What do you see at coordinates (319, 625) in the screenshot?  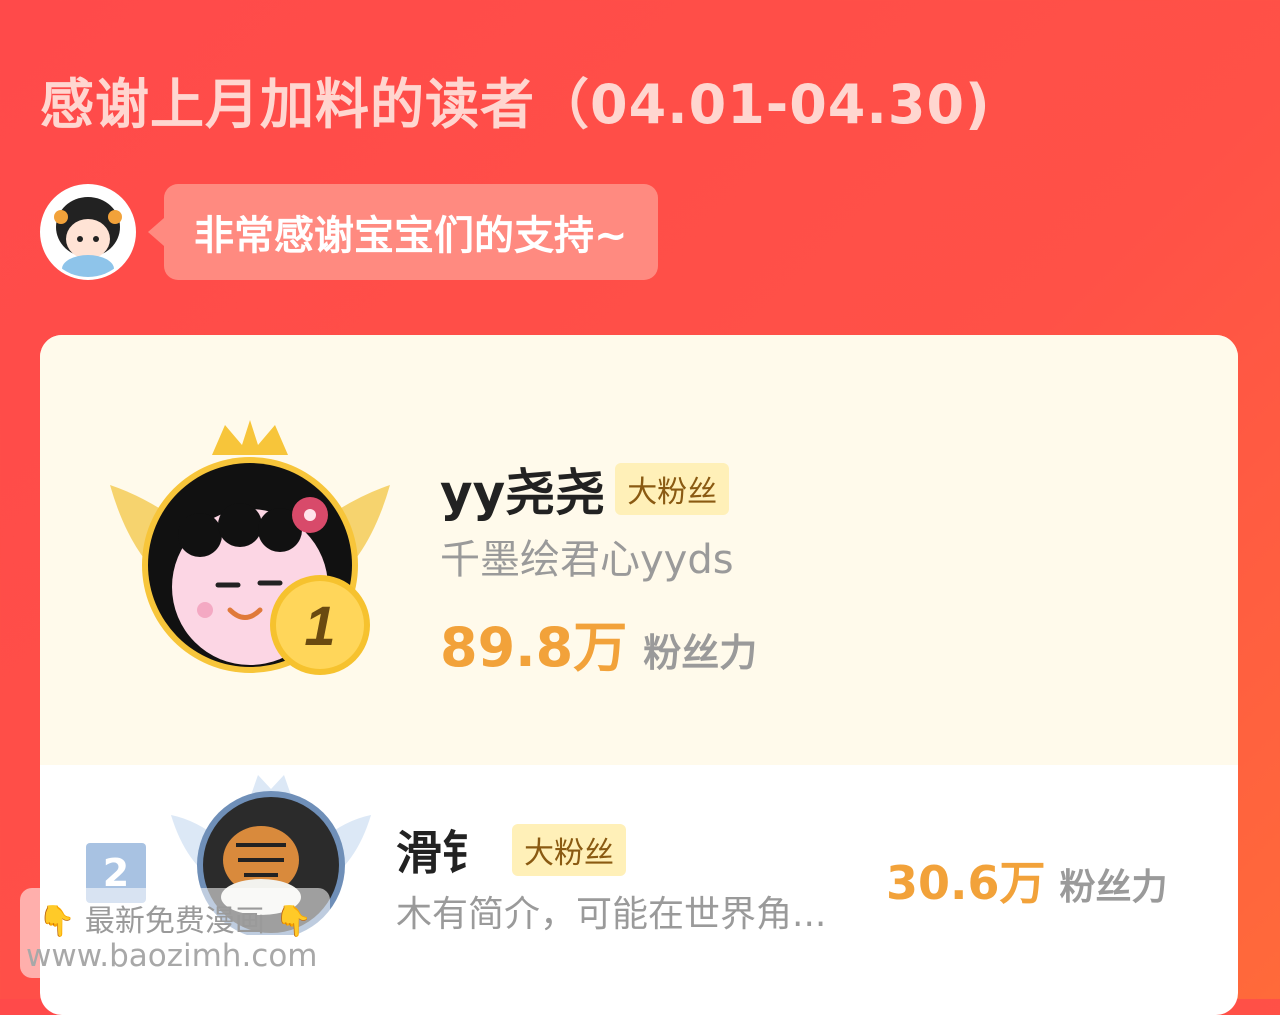 I see `svg-text: 1` at bounding box center [319, 625].